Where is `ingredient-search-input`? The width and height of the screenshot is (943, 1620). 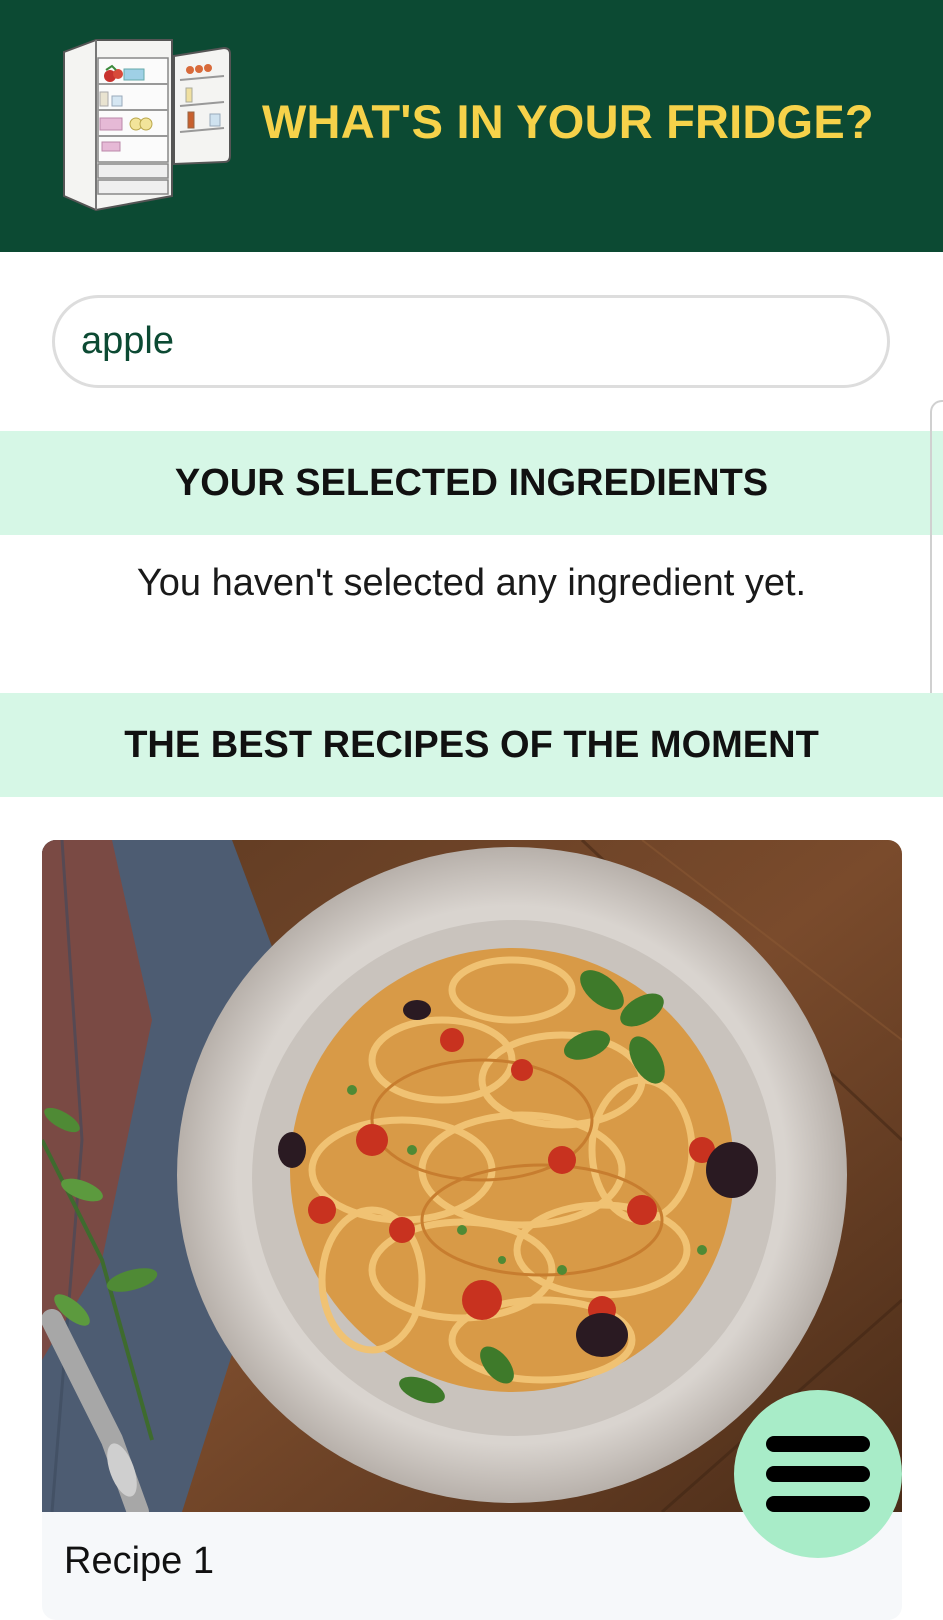 ingredient-search-input is located at coordinates (471, 341).